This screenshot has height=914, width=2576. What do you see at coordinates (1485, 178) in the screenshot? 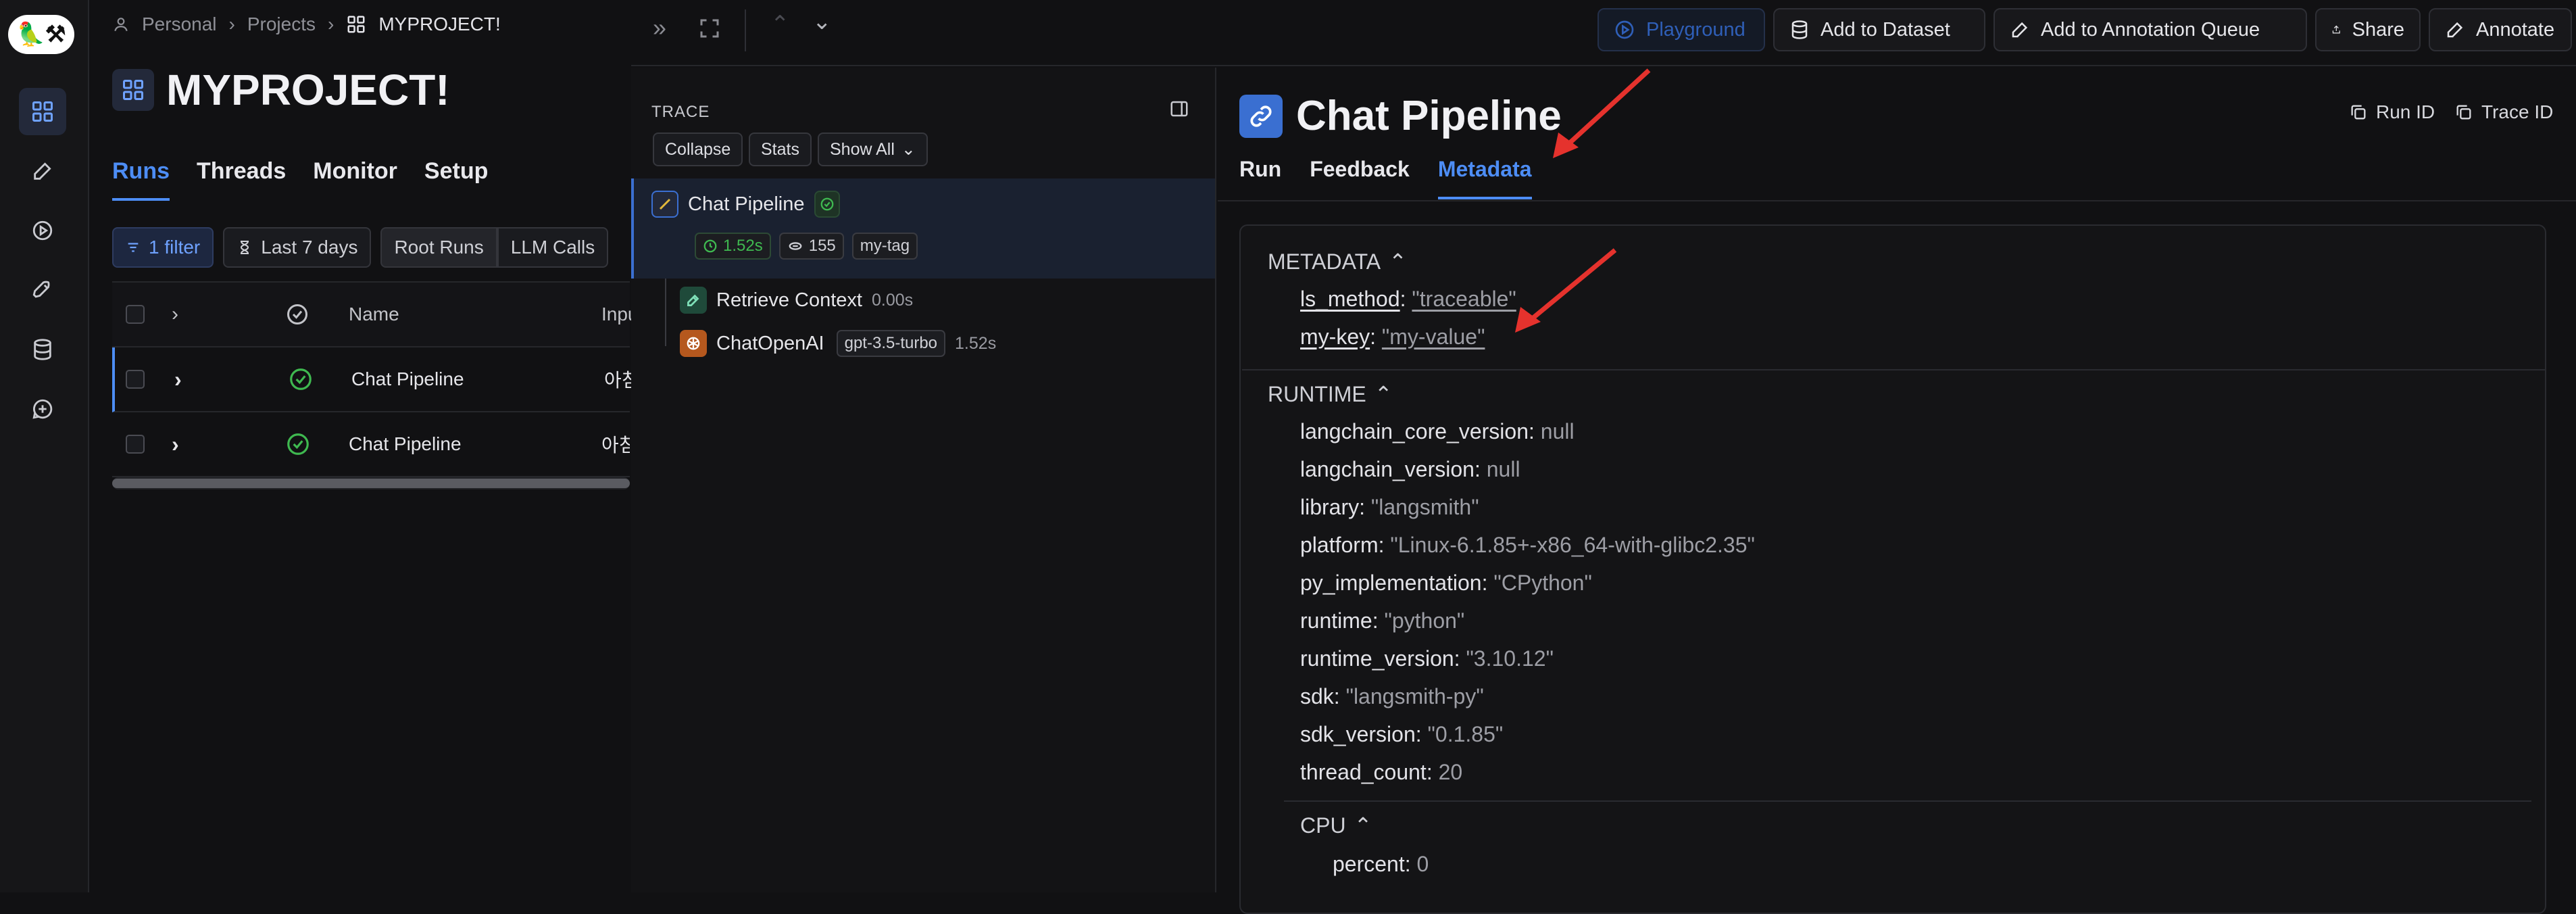
I see `tab-metadata: Metadata` at bounding box center [1485, 178].